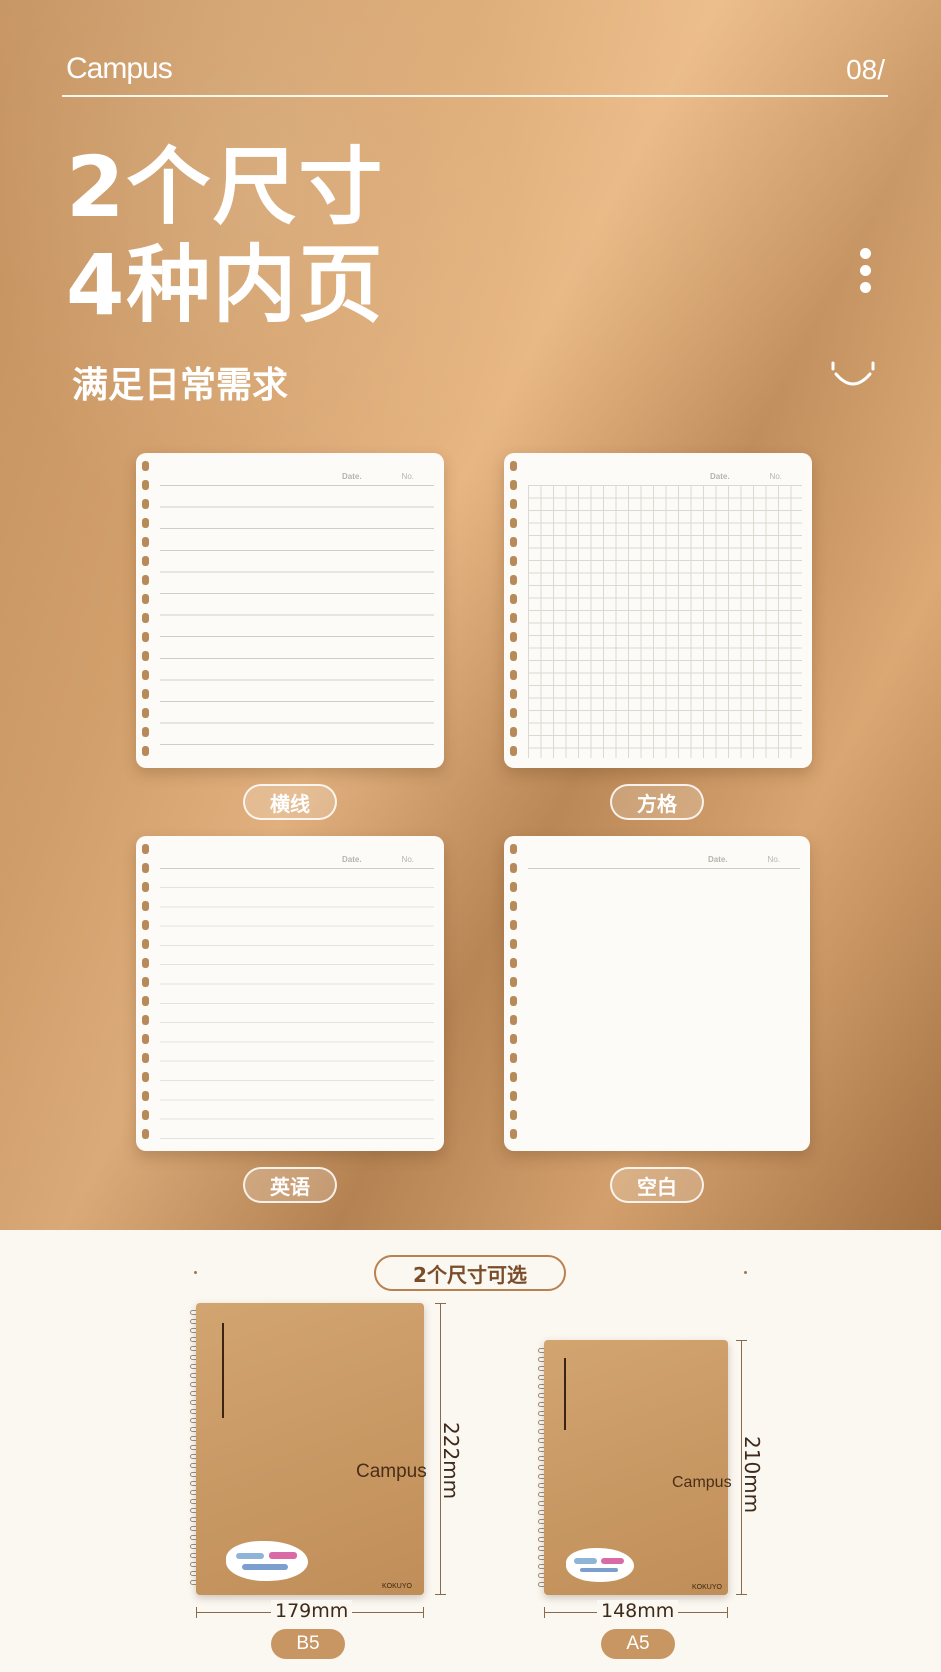 This screenshot has height=1672, width=941. I want to click on sizes-title: 2个尺寸可选, so click(470, 1273).